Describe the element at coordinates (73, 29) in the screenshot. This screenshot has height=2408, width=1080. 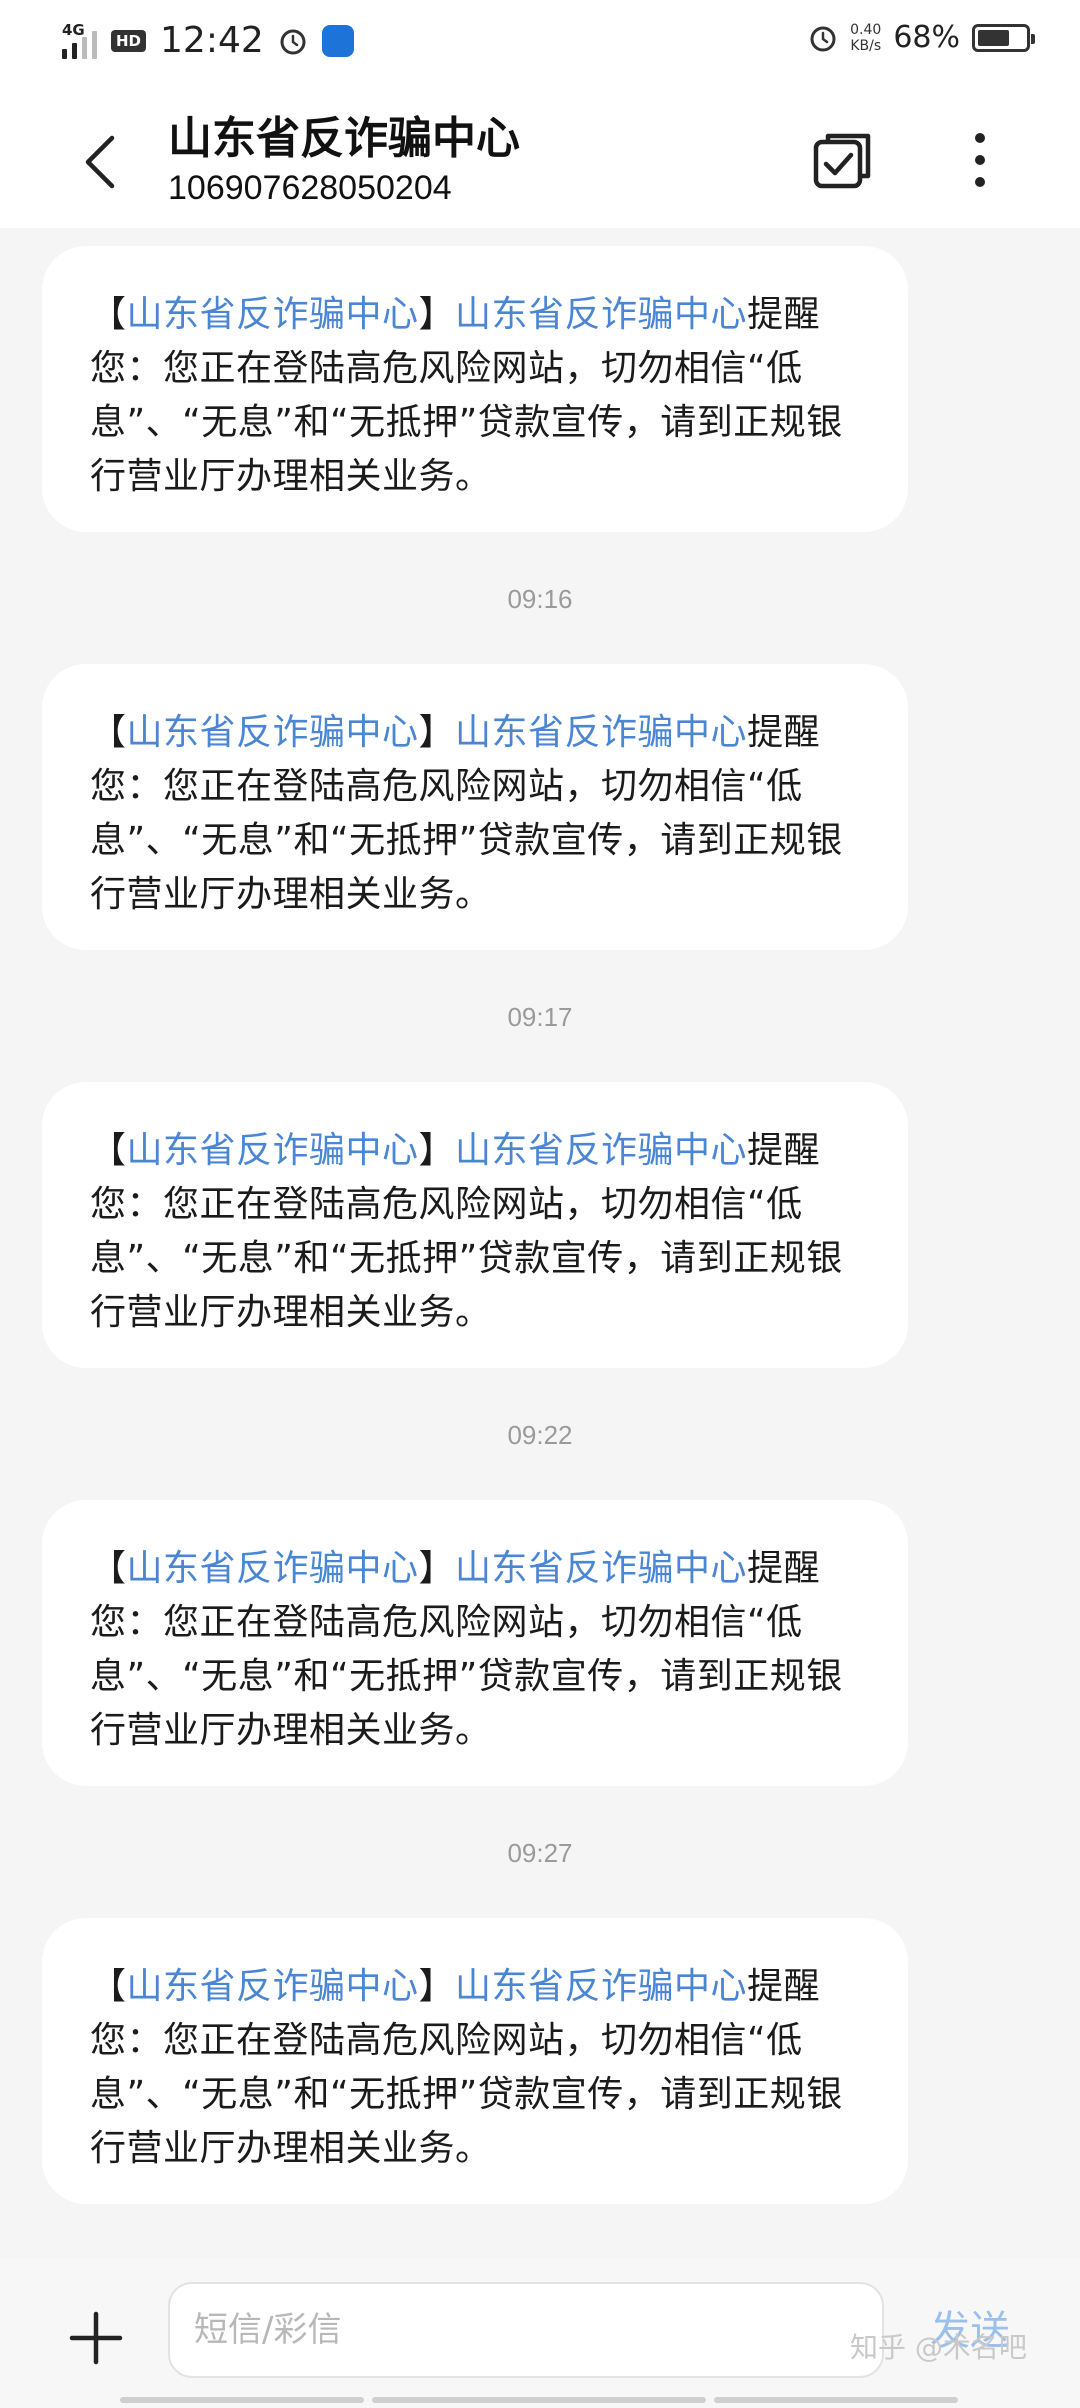
I see `network-type: 4G` at that location.